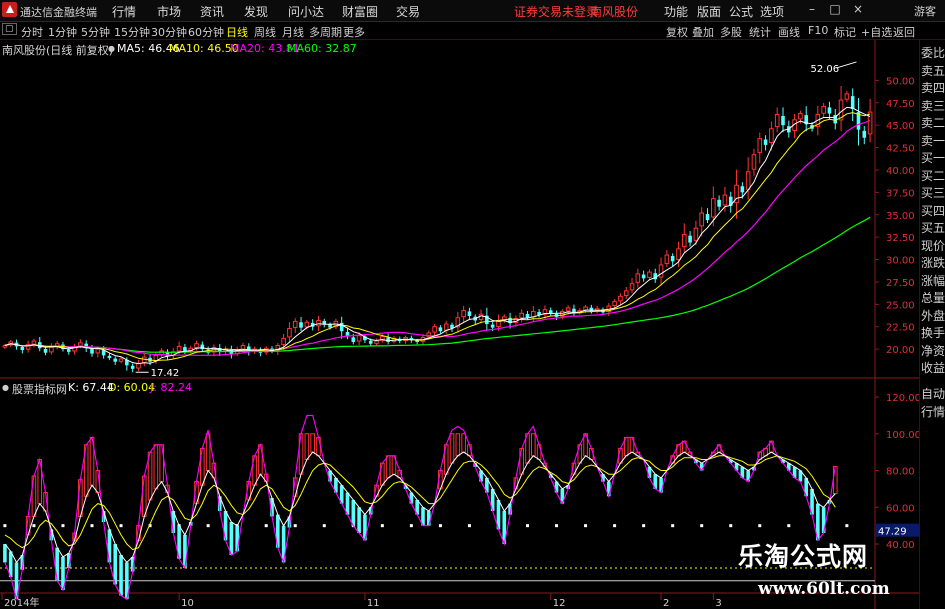  I want to click on menu-item-trade: 交易, so click(408, 11).